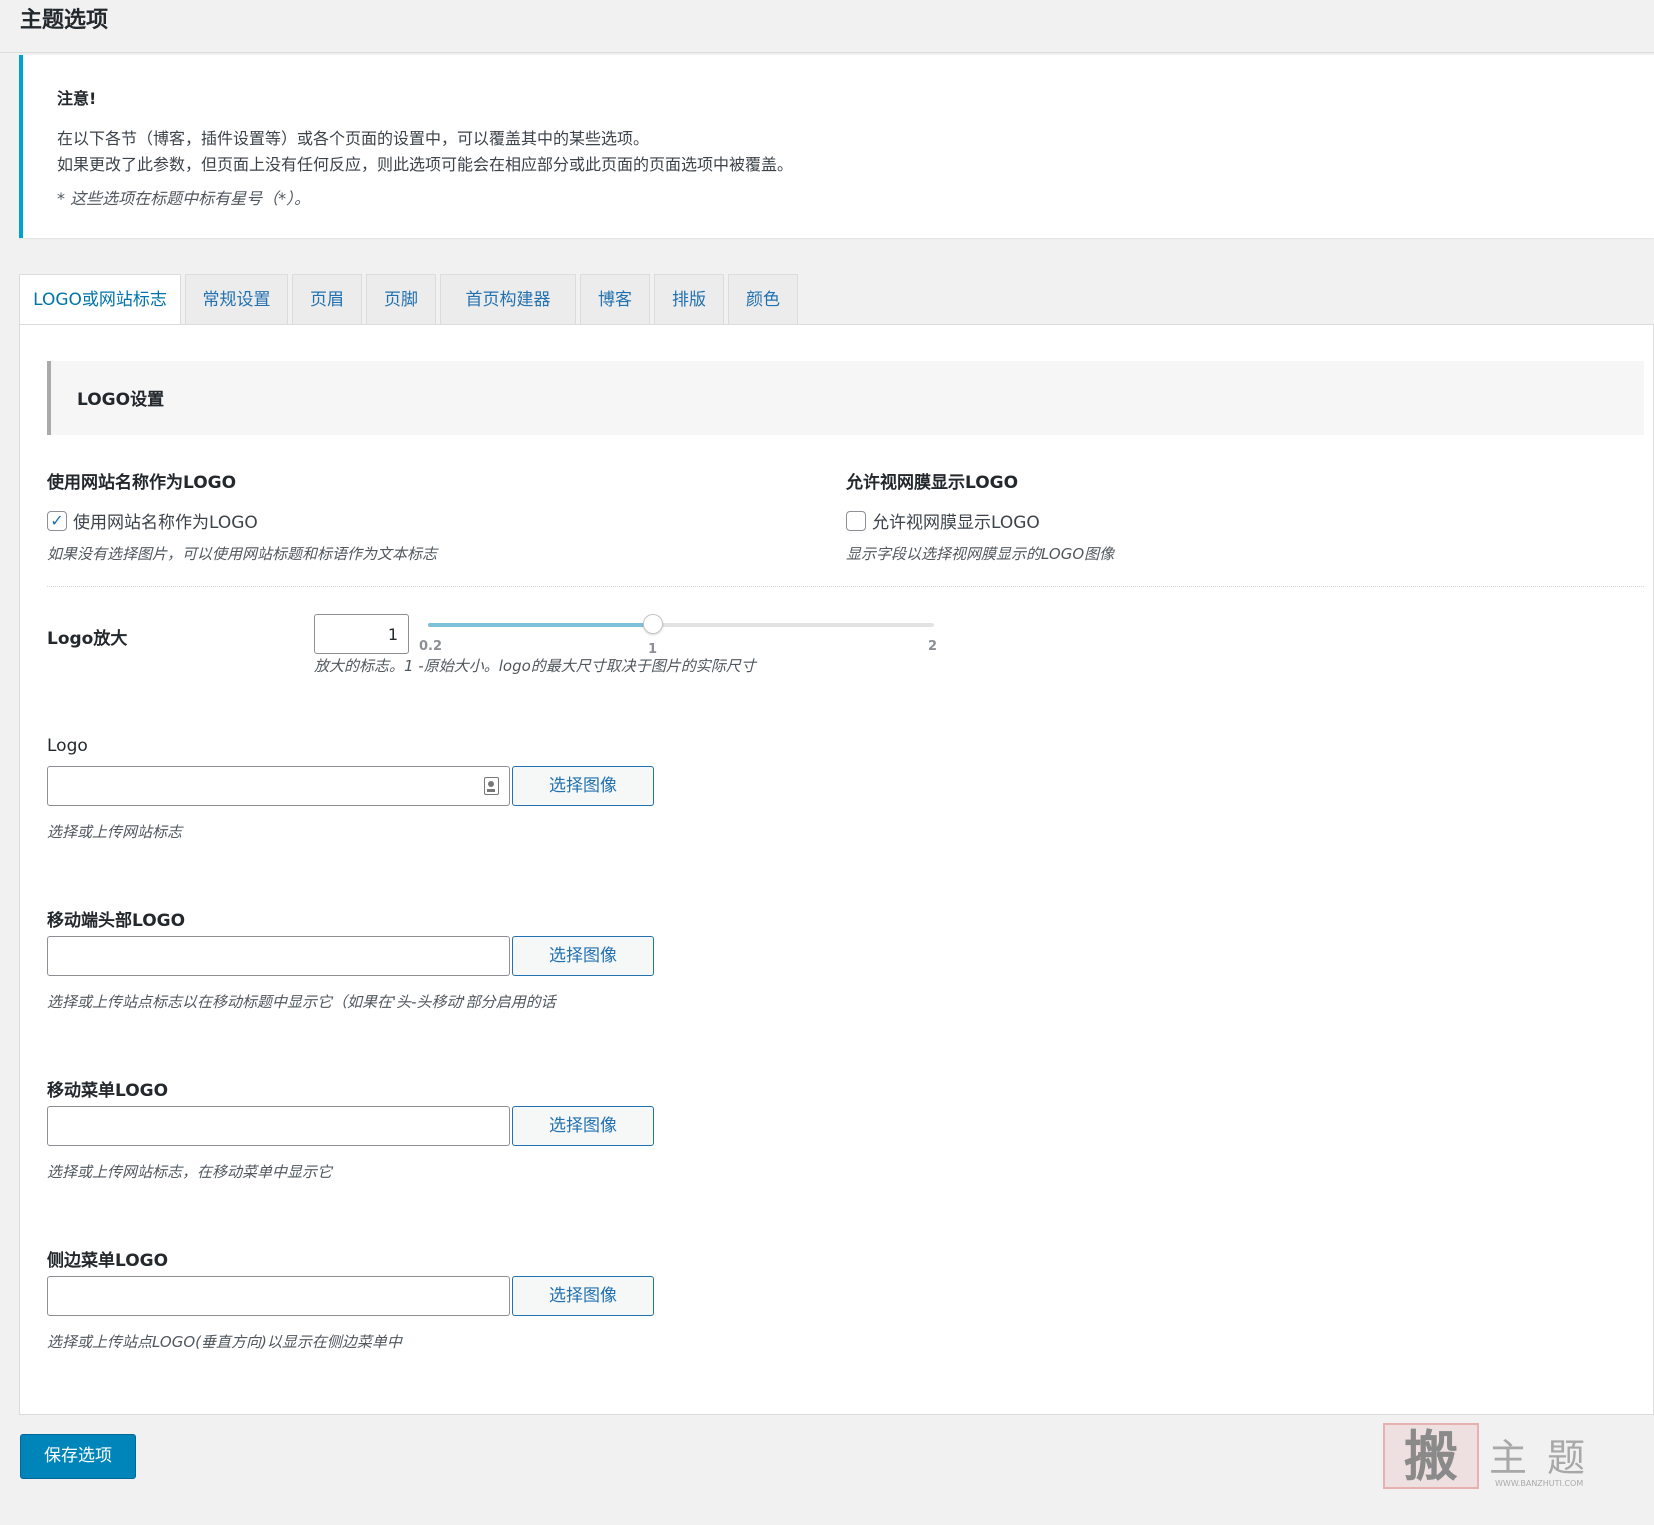 The image size is (1654, 1525). I want to click on tab-homepage-builder: 首页构建器, so click(508, 299).